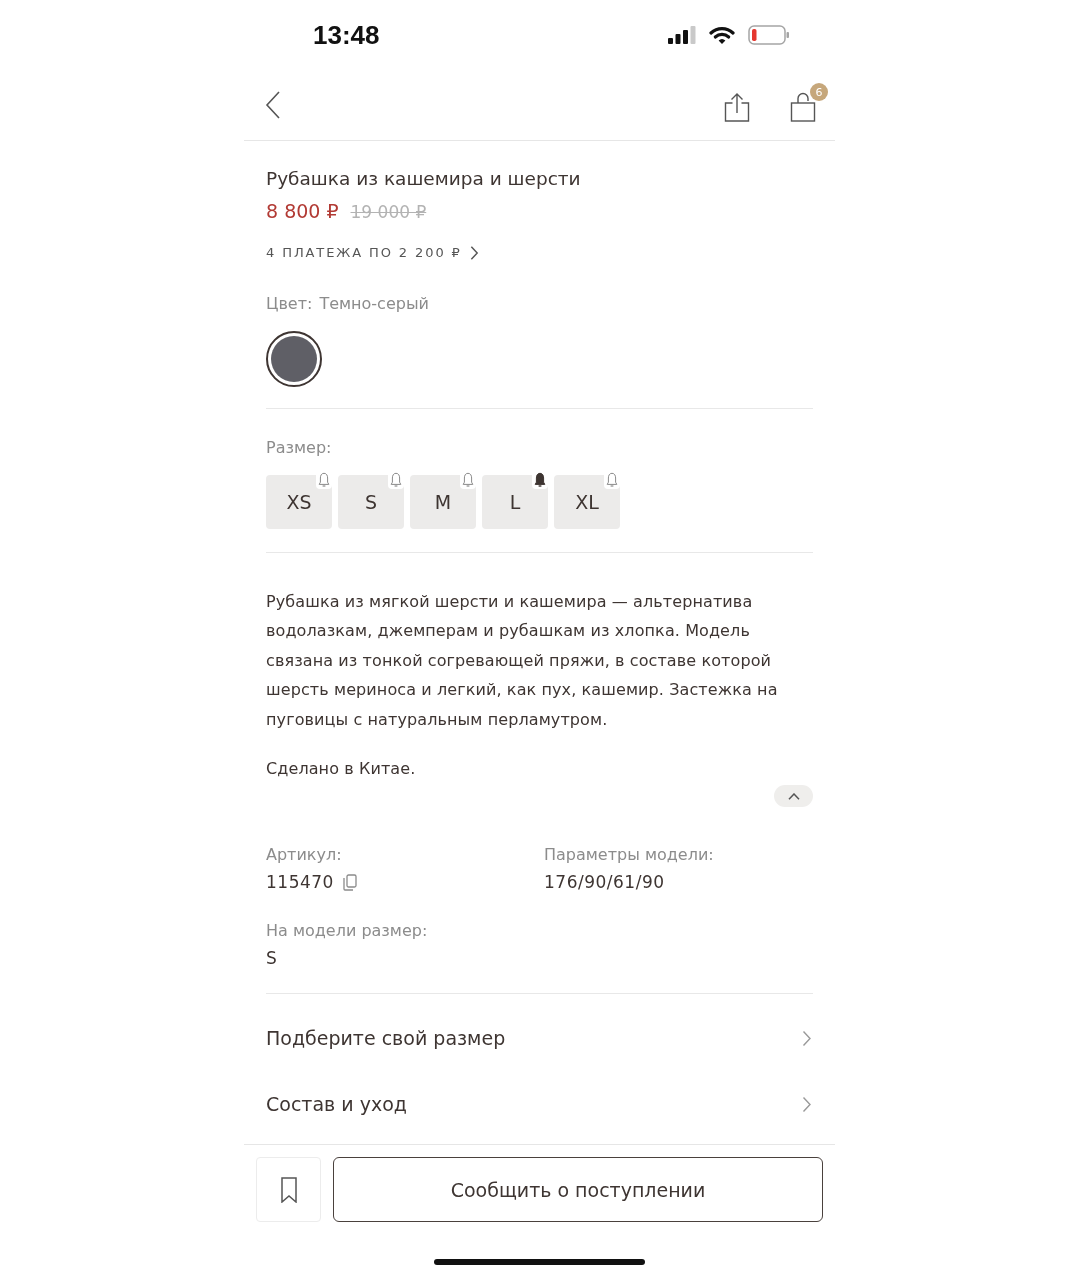  Describe the element at coordinates (388, 212) in the screenshot. I see `old-price: 19 000 ₽` at that location.